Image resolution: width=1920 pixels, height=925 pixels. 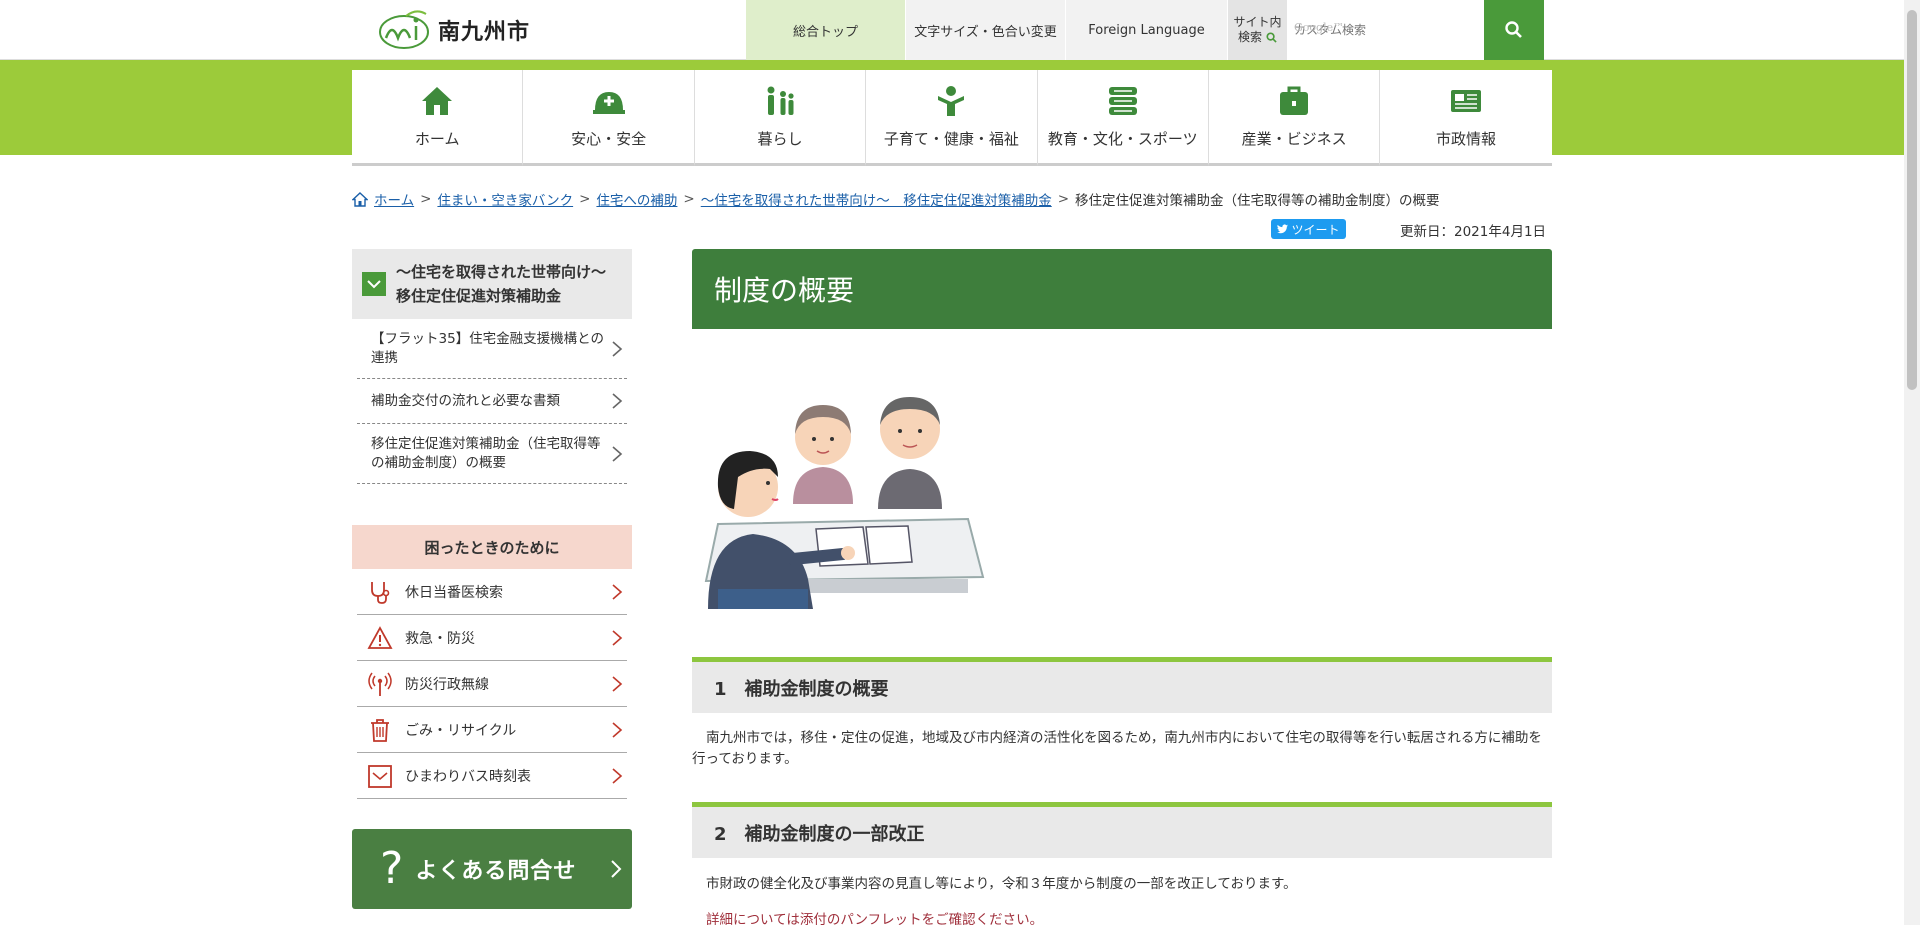 I want to click on main-nav-living: 暮らし, so click(x=780, y=118).